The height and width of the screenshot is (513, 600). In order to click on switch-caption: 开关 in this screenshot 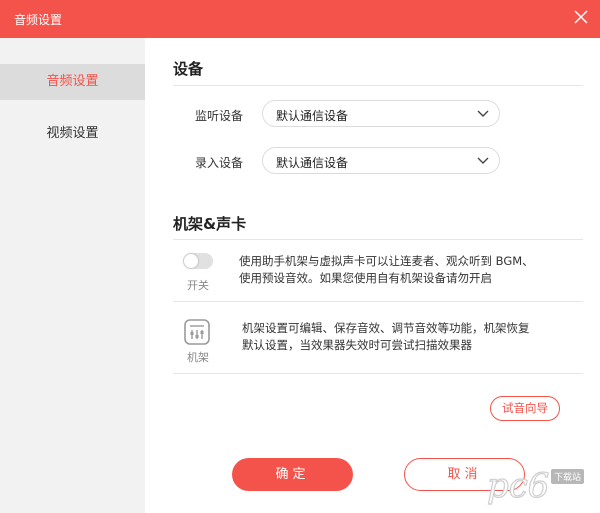, I will do `click(198, 285)`.